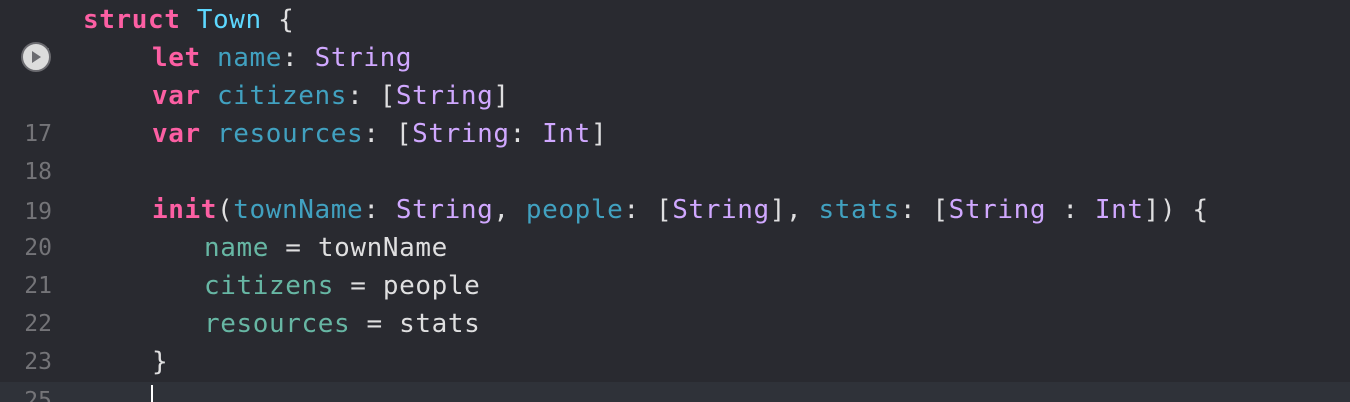 The image size is (1350, 402). I want to click on play-circle-icon, so click(36, 57).